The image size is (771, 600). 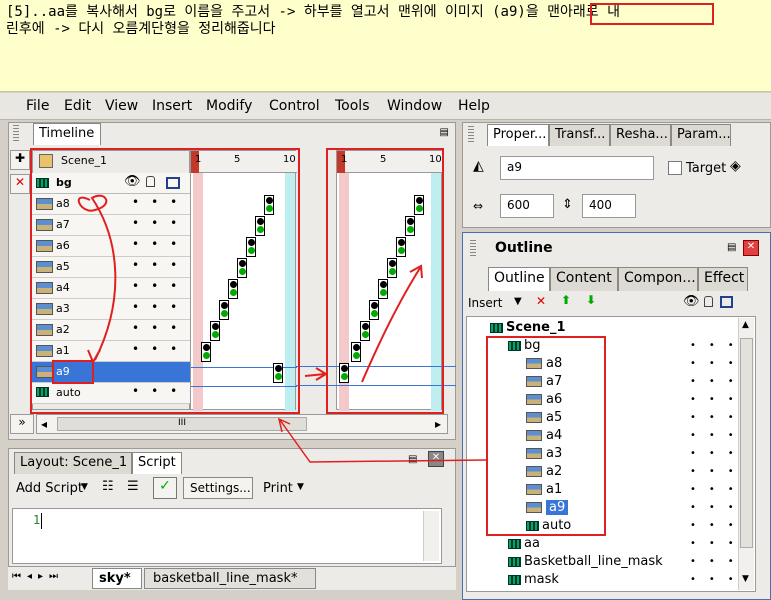 I want to click on annotation-arrow-move-down, so click(x=97, y=277).